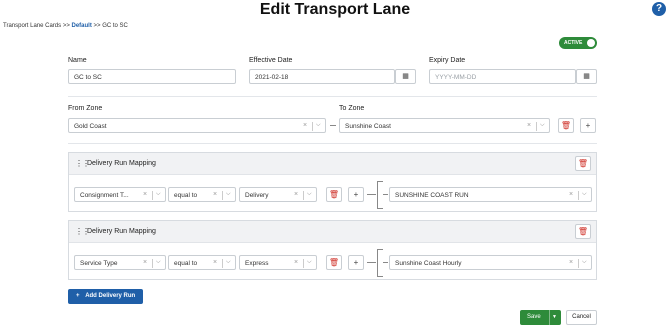 The width and height of the screenshot is (670, 327). I want to click on field-select: Consignment T... × ⌵, so click(120, 194).